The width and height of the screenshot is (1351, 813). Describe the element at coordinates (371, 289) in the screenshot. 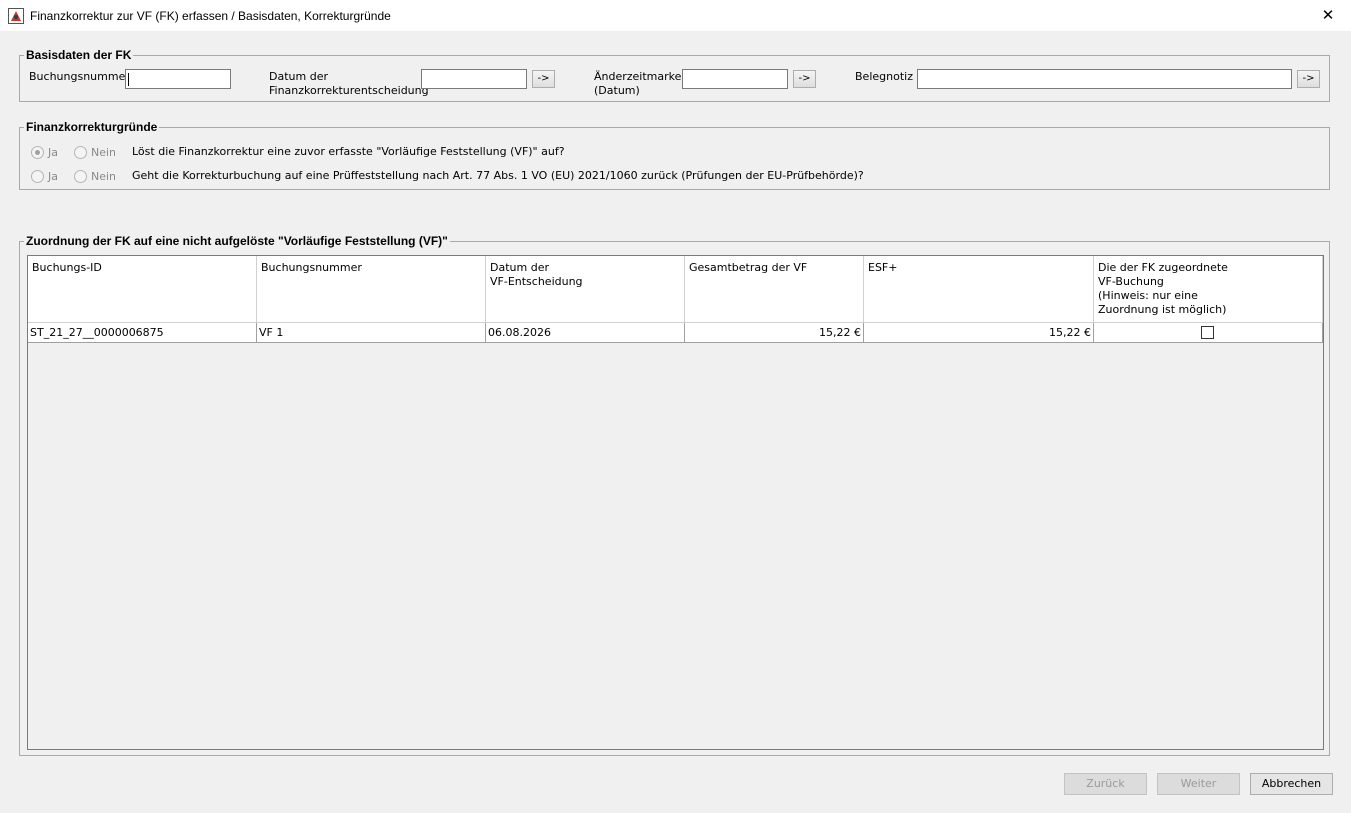

I see `header-buchungsnummer: Buchungsnummer` at that location.